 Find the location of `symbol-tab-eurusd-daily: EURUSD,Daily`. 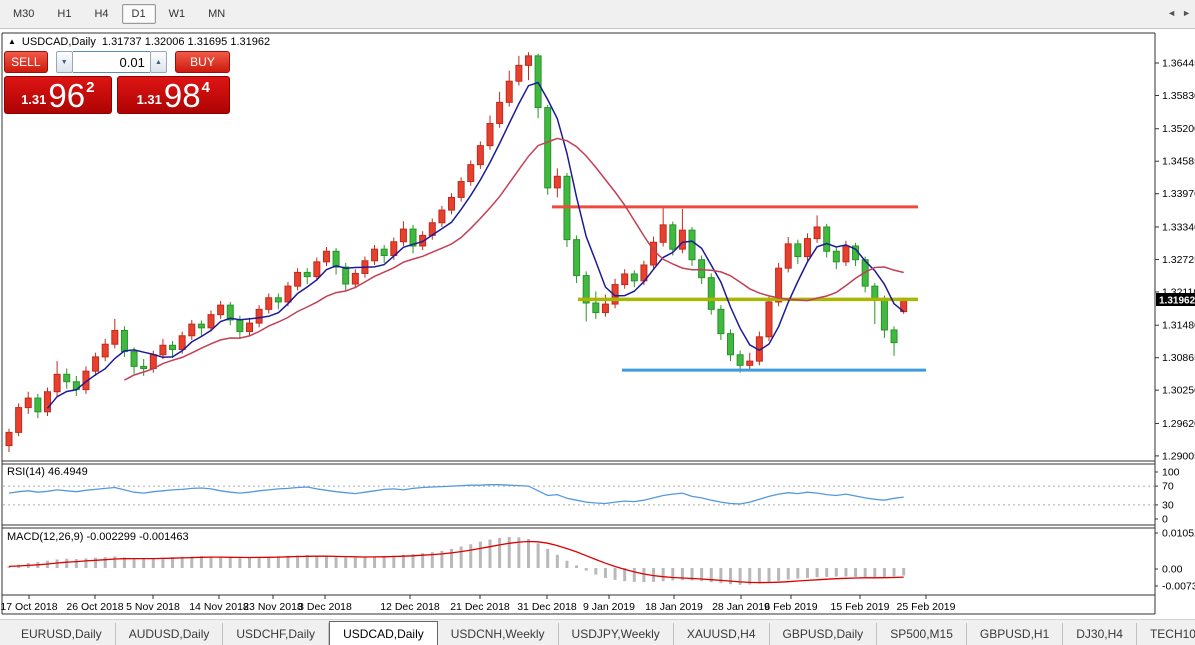

symbol-tab-eurusd-daily: EURUSD,Daily is located at coordinates (62, 634).